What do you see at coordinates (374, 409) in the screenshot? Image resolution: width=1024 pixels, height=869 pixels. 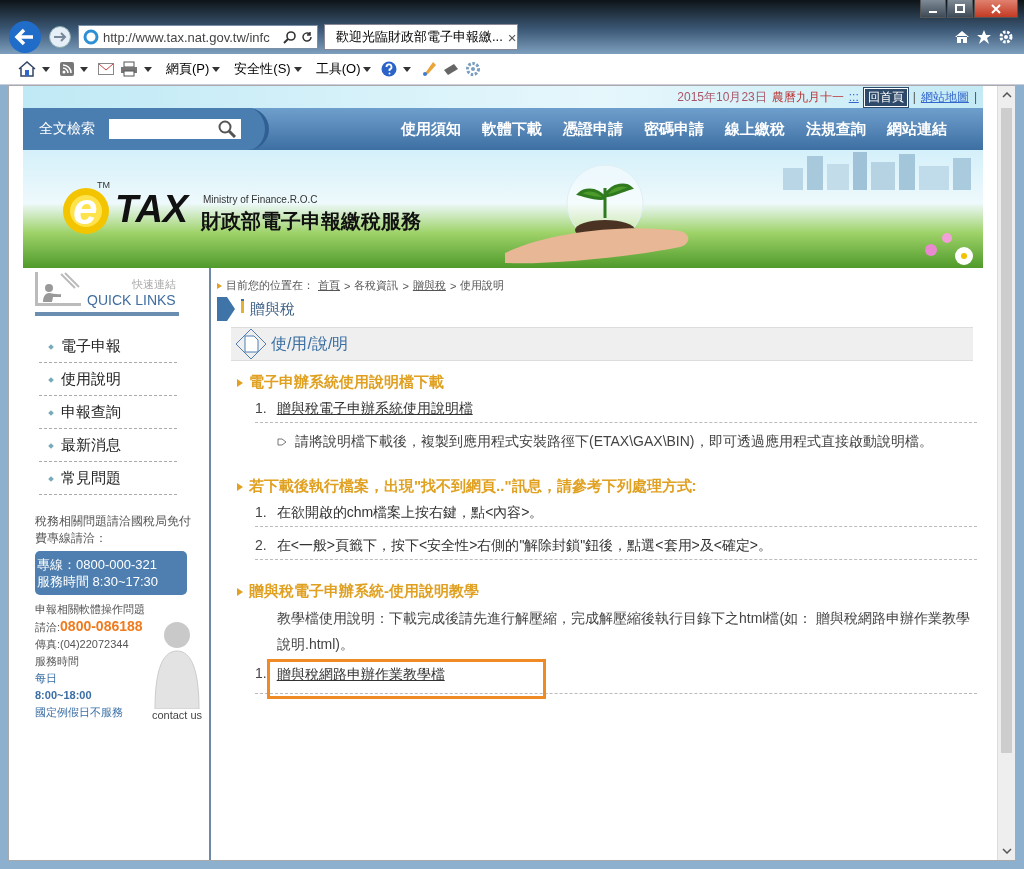 I see `download-link: 贈與稅電子申辦系統使用說明檔` at bounding box center [374, 409].